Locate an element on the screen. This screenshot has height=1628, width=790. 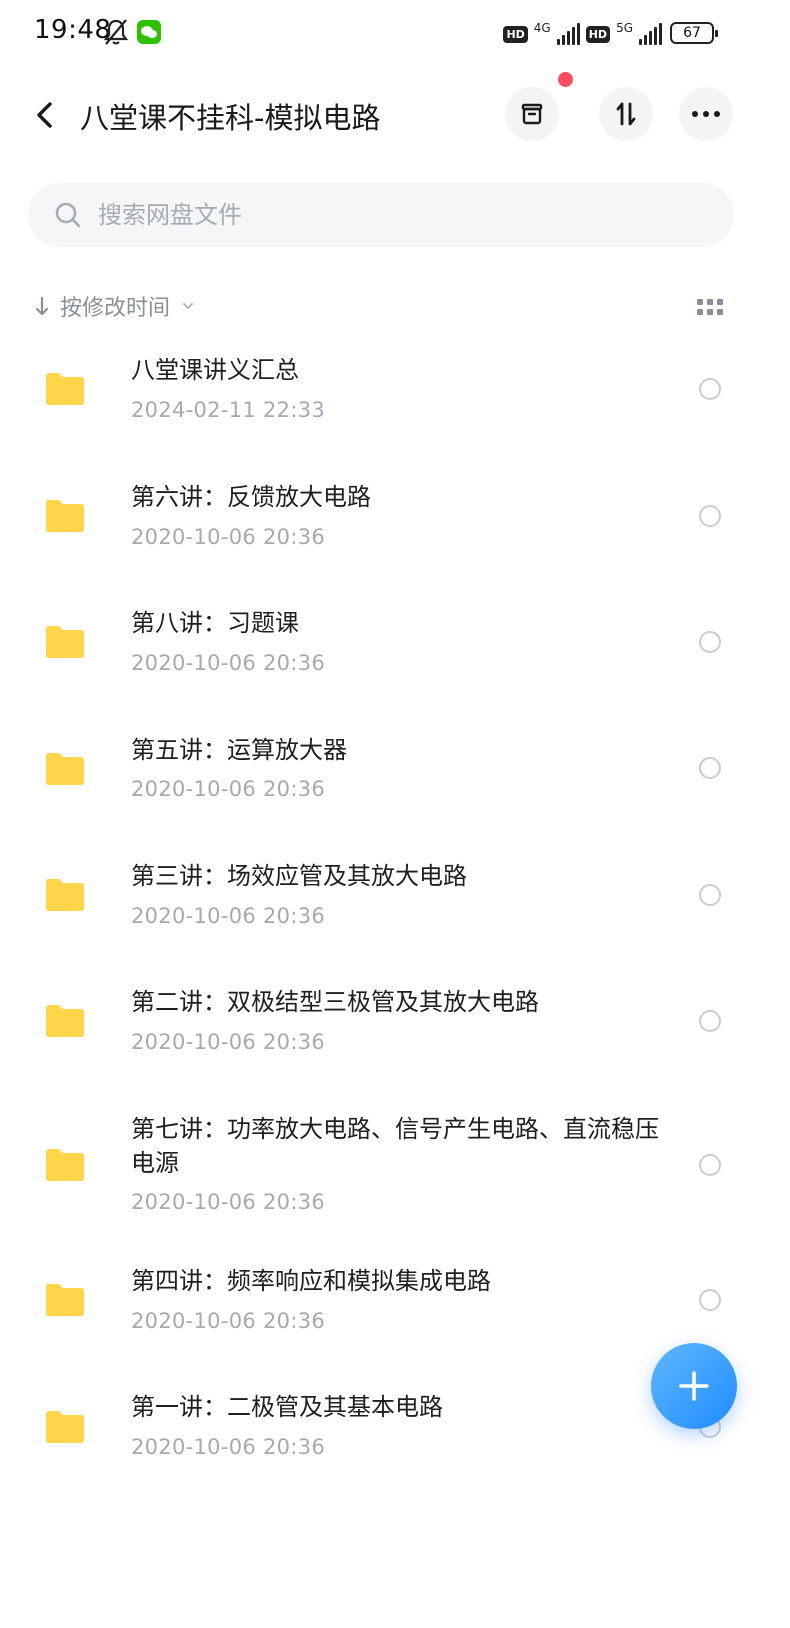
file-name: 第六讲：反馈放大电路 is located at coordinates (251, 497).